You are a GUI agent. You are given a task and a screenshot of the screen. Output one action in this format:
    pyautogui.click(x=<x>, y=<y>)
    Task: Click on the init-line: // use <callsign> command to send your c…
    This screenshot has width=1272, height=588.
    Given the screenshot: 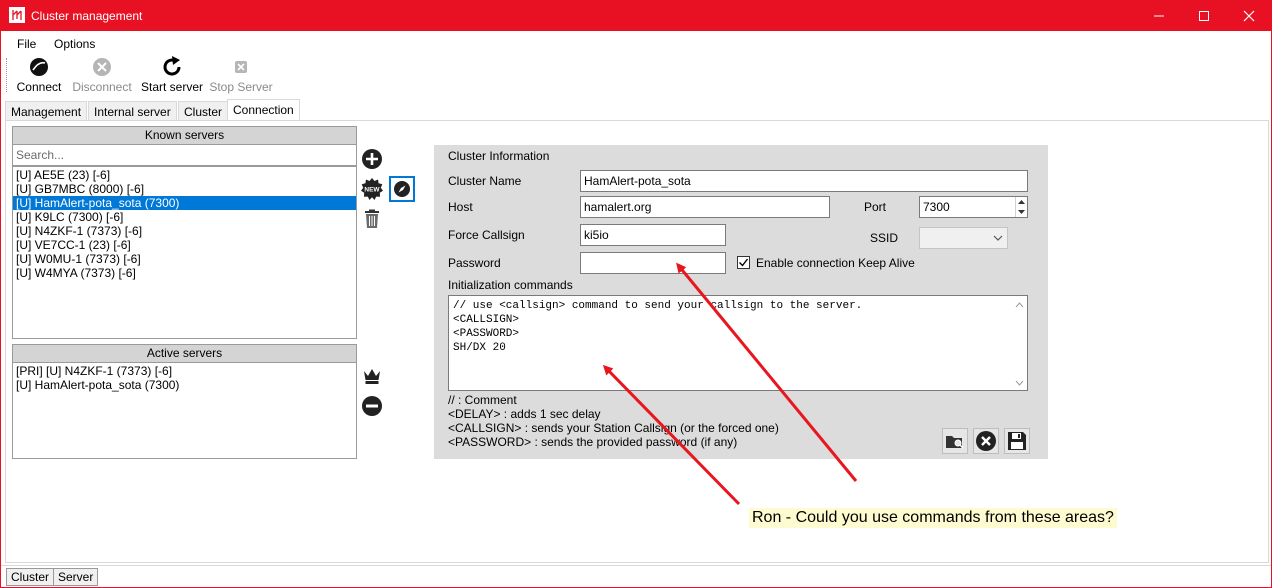 What is the action you would take?
    pyautogui.click(x=658, y=306)
    